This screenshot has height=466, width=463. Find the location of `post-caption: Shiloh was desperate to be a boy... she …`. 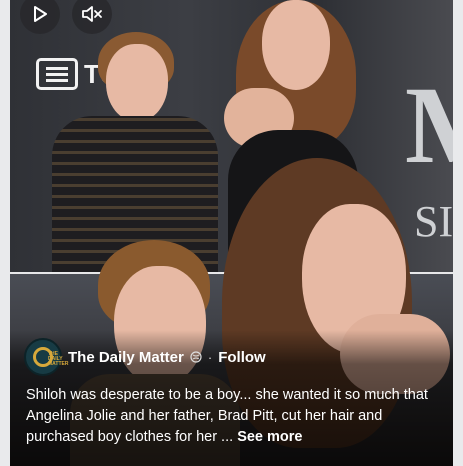

post-caption: Shiloh was desperate to be a boy... she … is located at coordinates (233, 416).